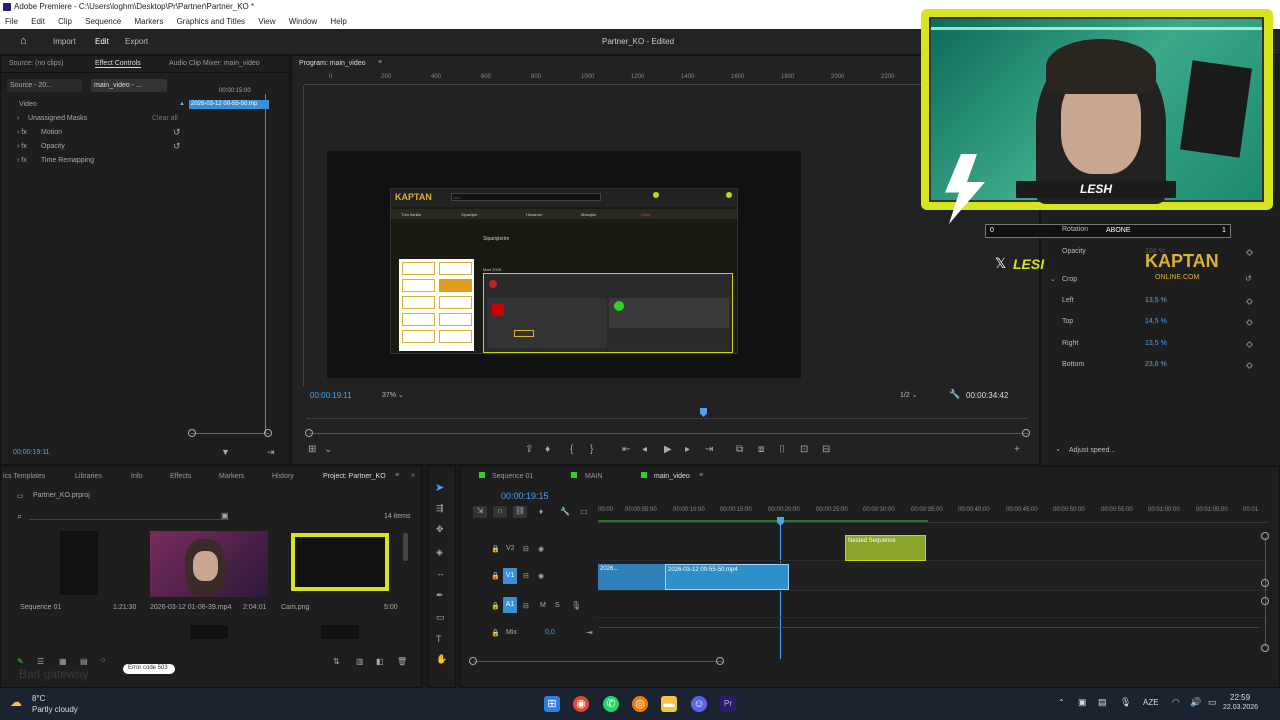 This screenshot has height=720, width=1280. I want to click on tab-graphics-templates: ics Templates, so click(24, 476).